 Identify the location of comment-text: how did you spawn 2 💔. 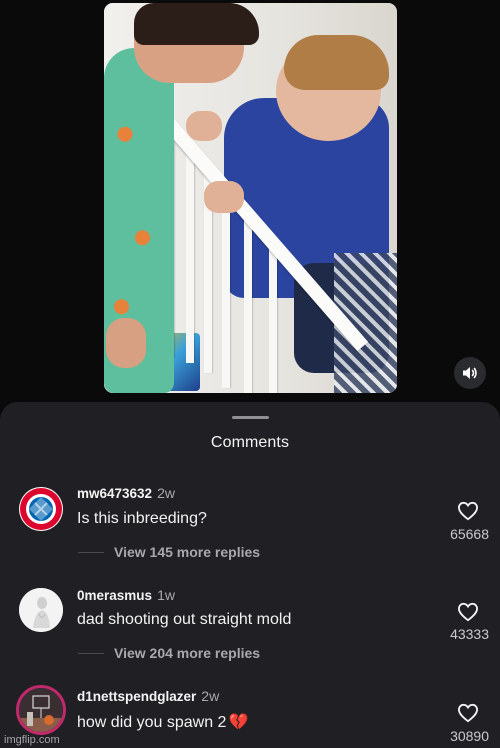
(162, 722).